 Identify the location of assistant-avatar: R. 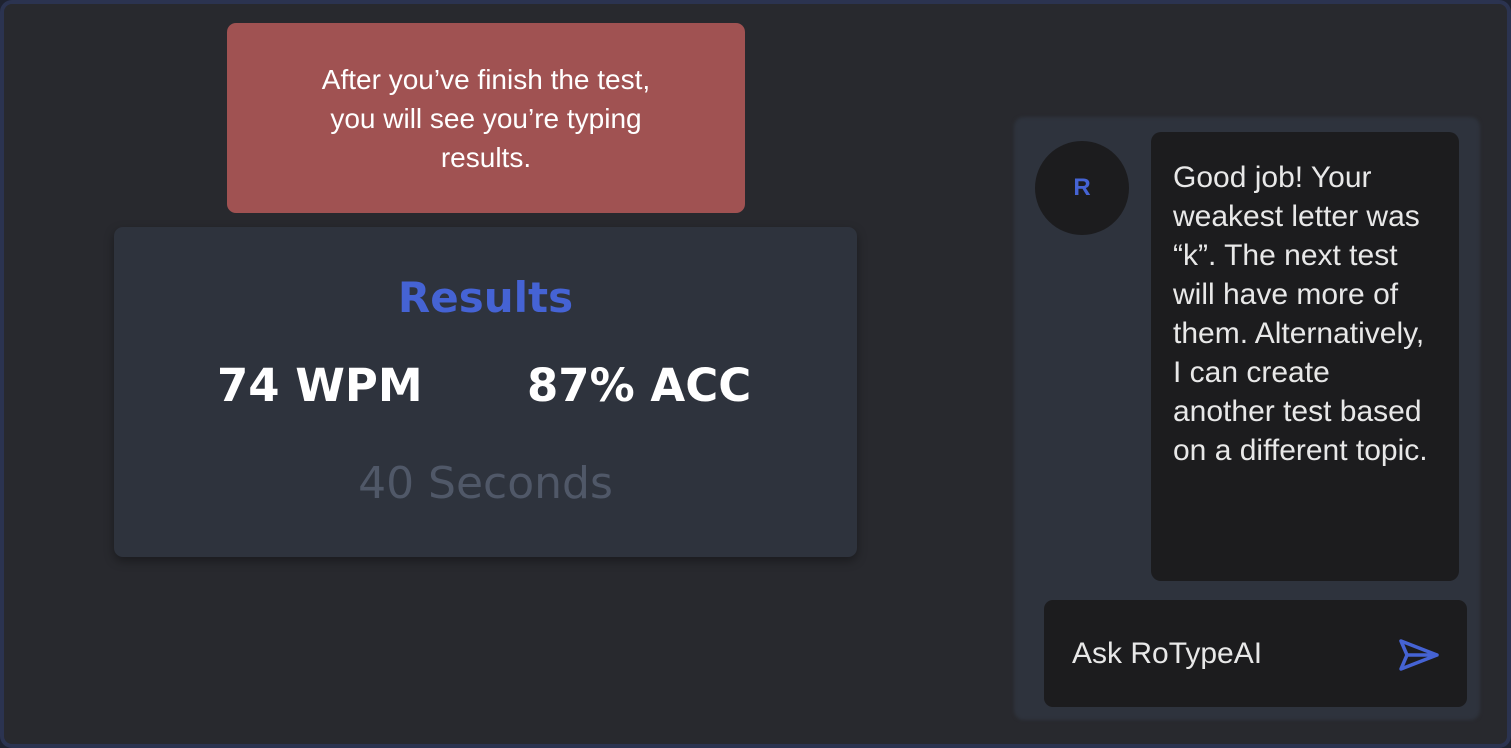
(1082, 188).